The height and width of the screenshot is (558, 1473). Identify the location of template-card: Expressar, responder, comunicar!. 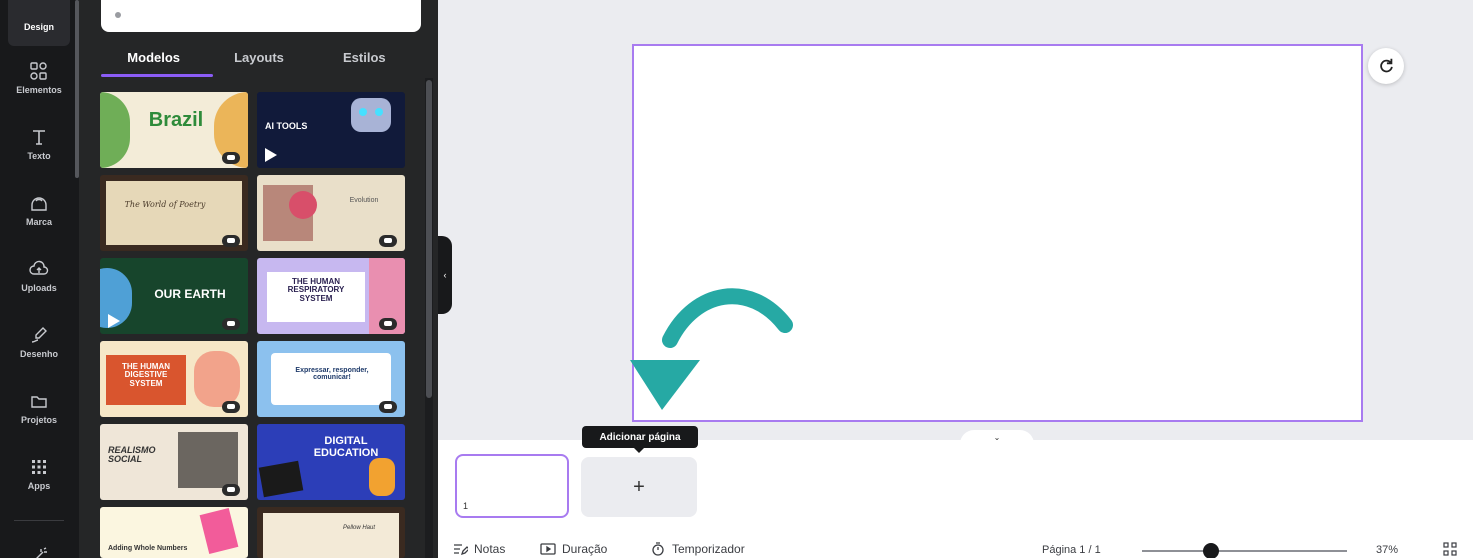
(331, 379).